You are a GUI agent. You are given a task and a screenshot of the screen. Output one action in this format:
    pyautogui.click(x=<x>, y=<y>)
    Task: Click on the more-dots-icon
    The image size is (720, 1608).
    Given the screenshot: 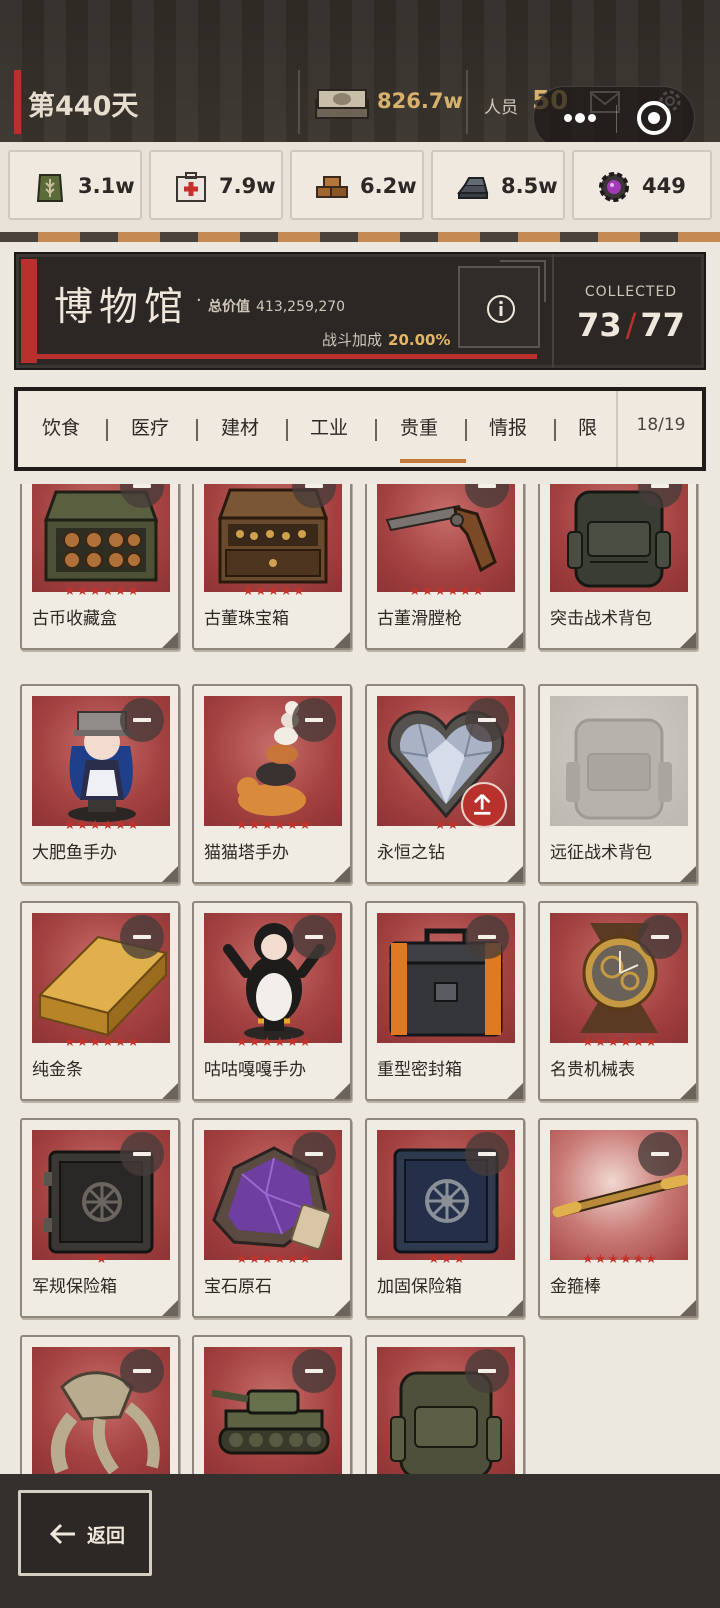 What is the action you would take?
    pyautogui.click(x=580, y=118)
    